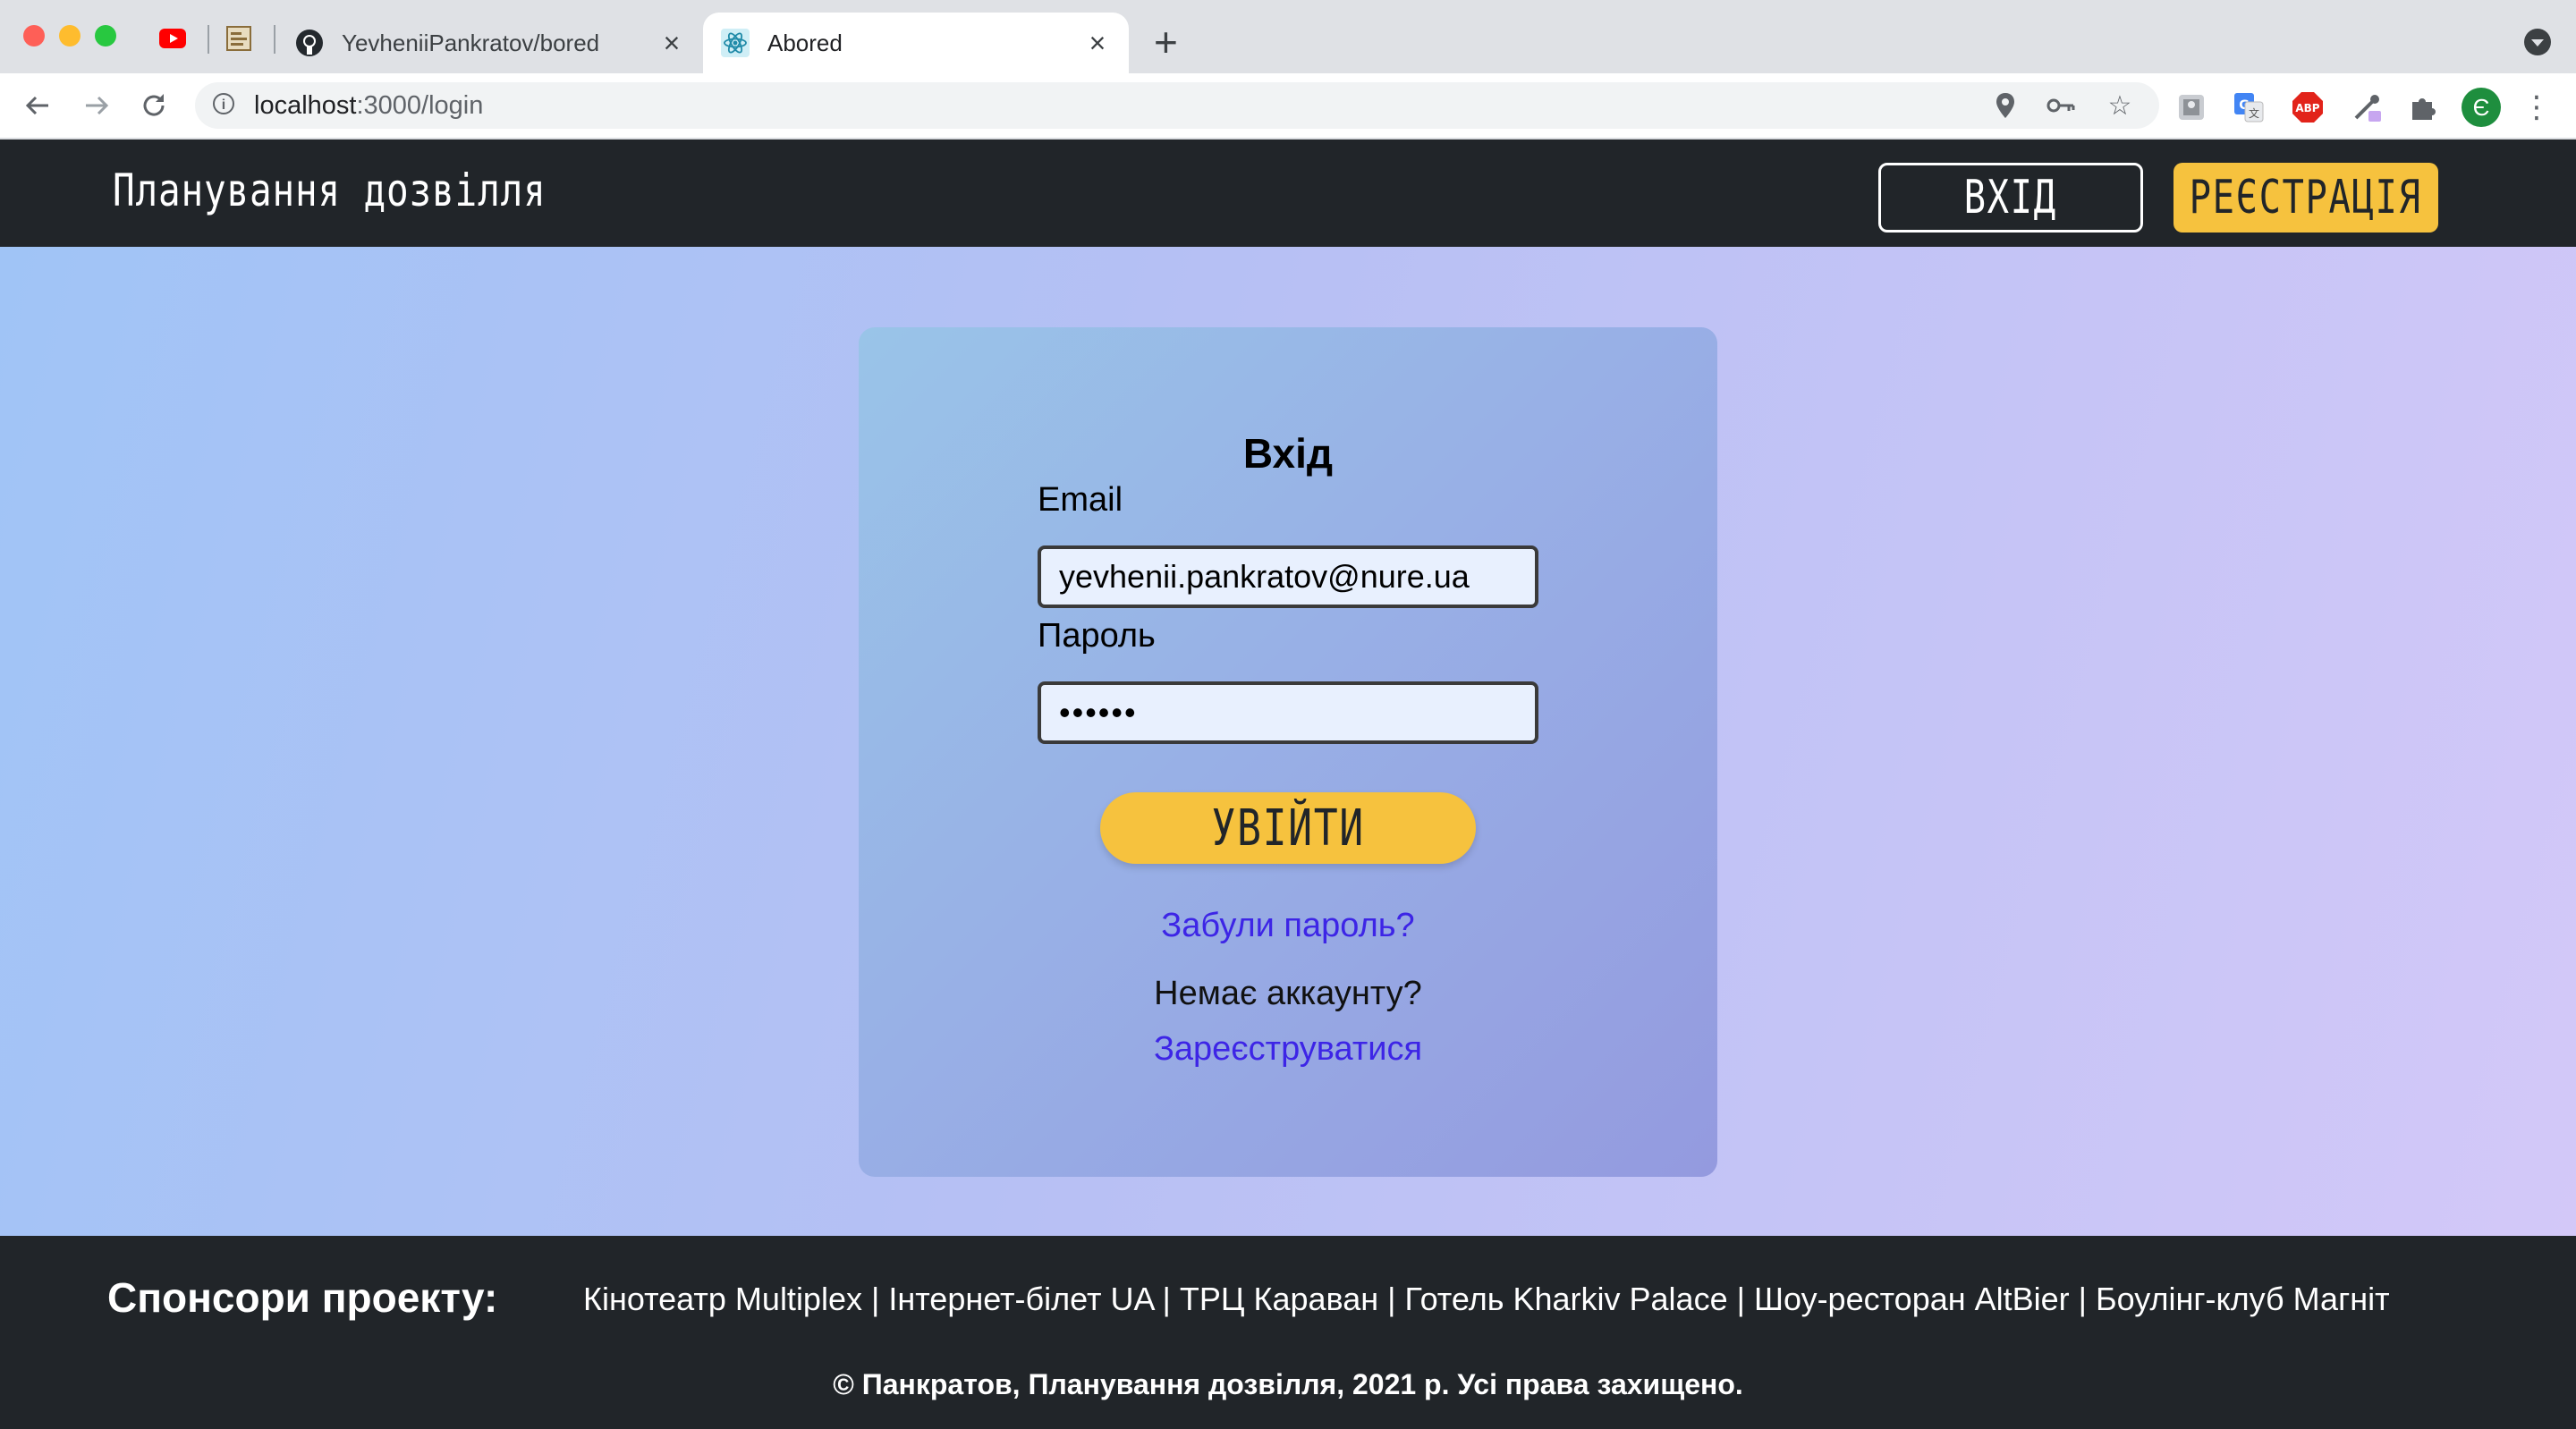 The image size is (2576, 1429). What do you see at coordinates (916, 43) in the screenshot?
I see `tab-abored: Abored ×` at bounding box center [916, 43].